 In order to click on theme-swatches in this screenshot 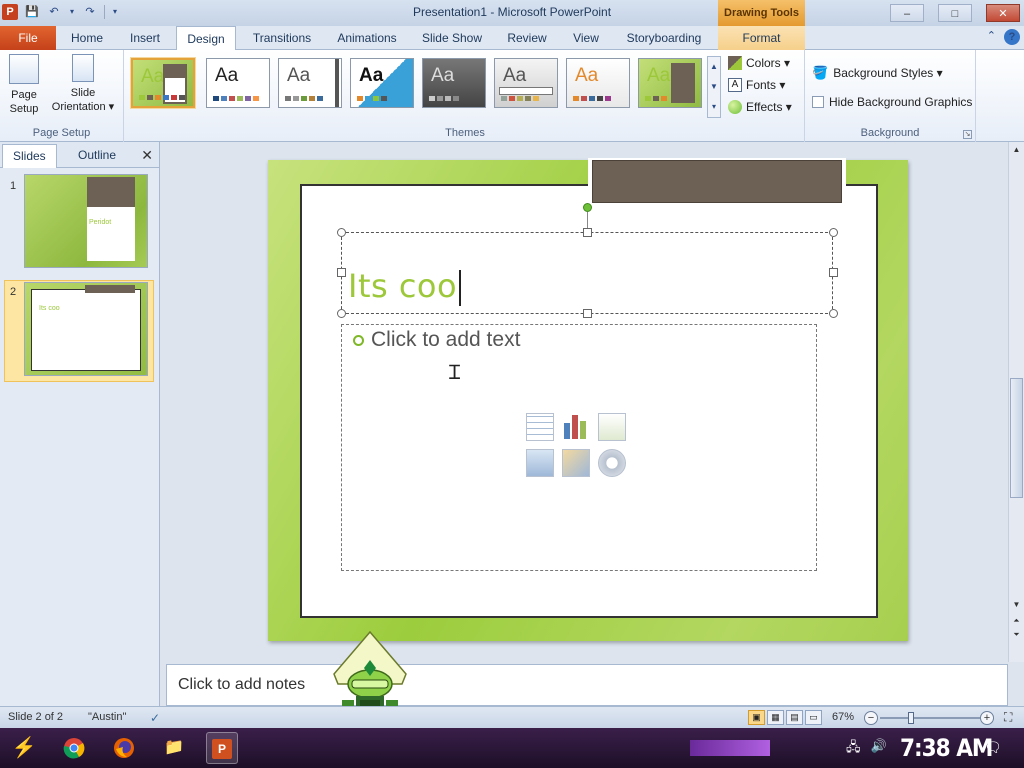, I will do `click(592, 98)`.